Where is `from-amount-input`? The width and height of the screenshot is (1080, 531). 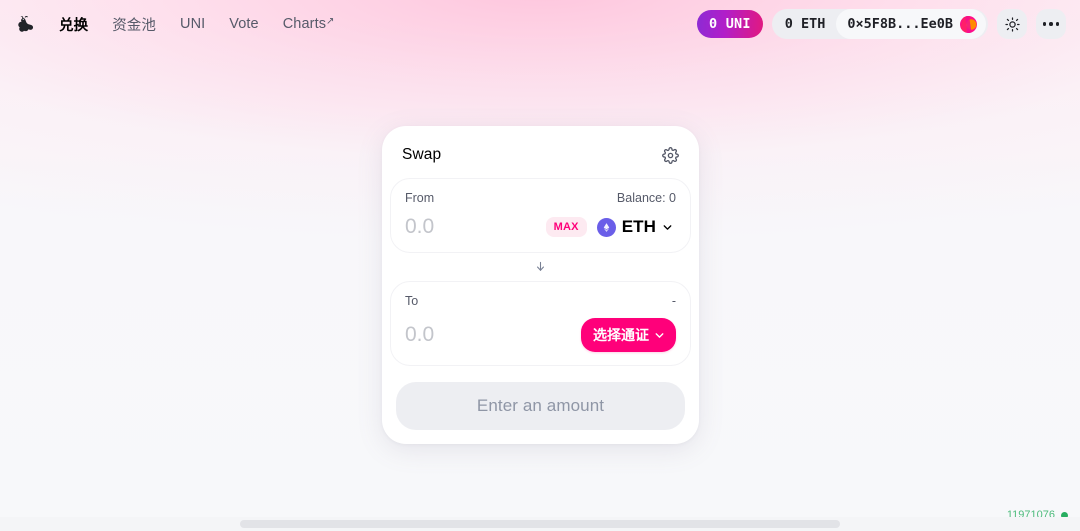
from-amount-input is located at coordinates (471, 227).